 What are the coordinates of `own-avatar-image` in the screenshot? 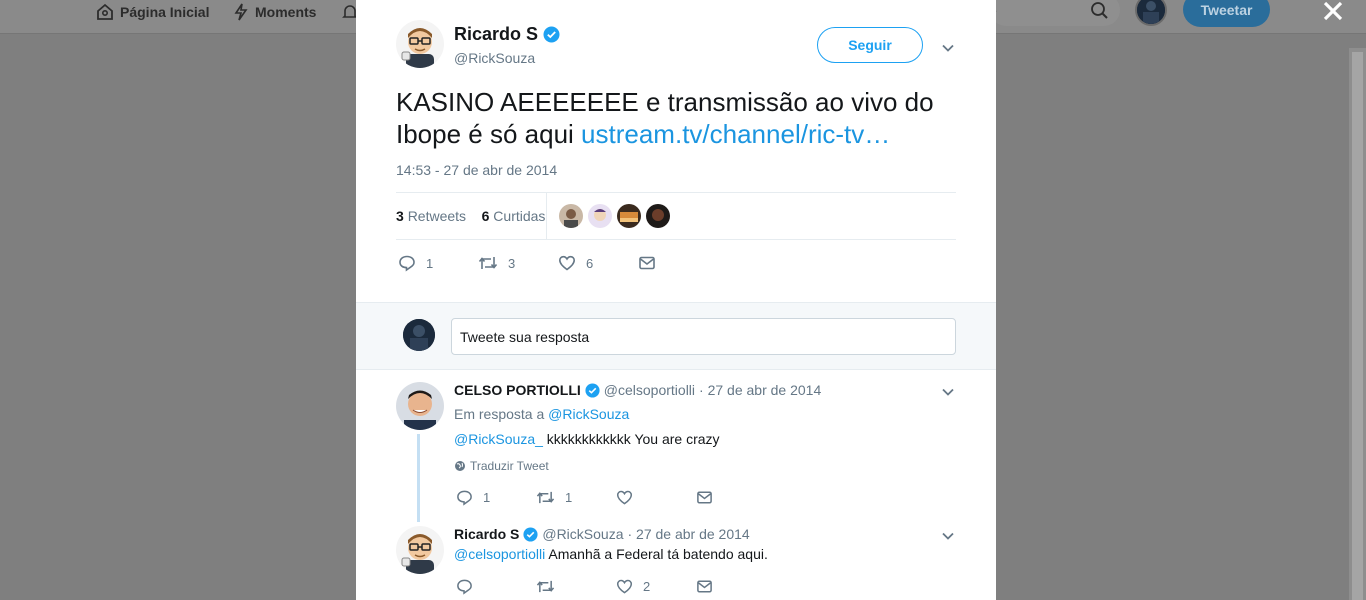 It's located at (419, 335).